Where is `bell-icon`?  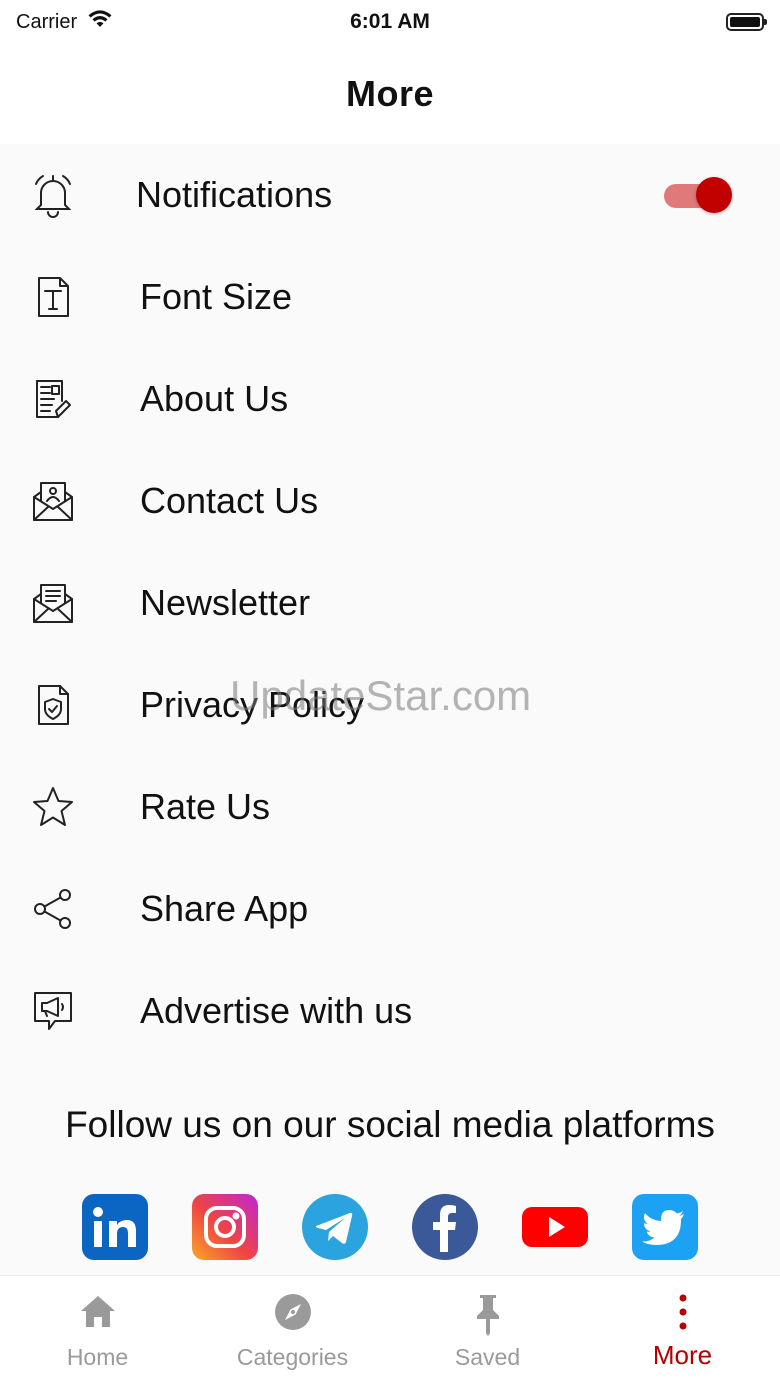
bell-icon is located at coordinates (53, 195).